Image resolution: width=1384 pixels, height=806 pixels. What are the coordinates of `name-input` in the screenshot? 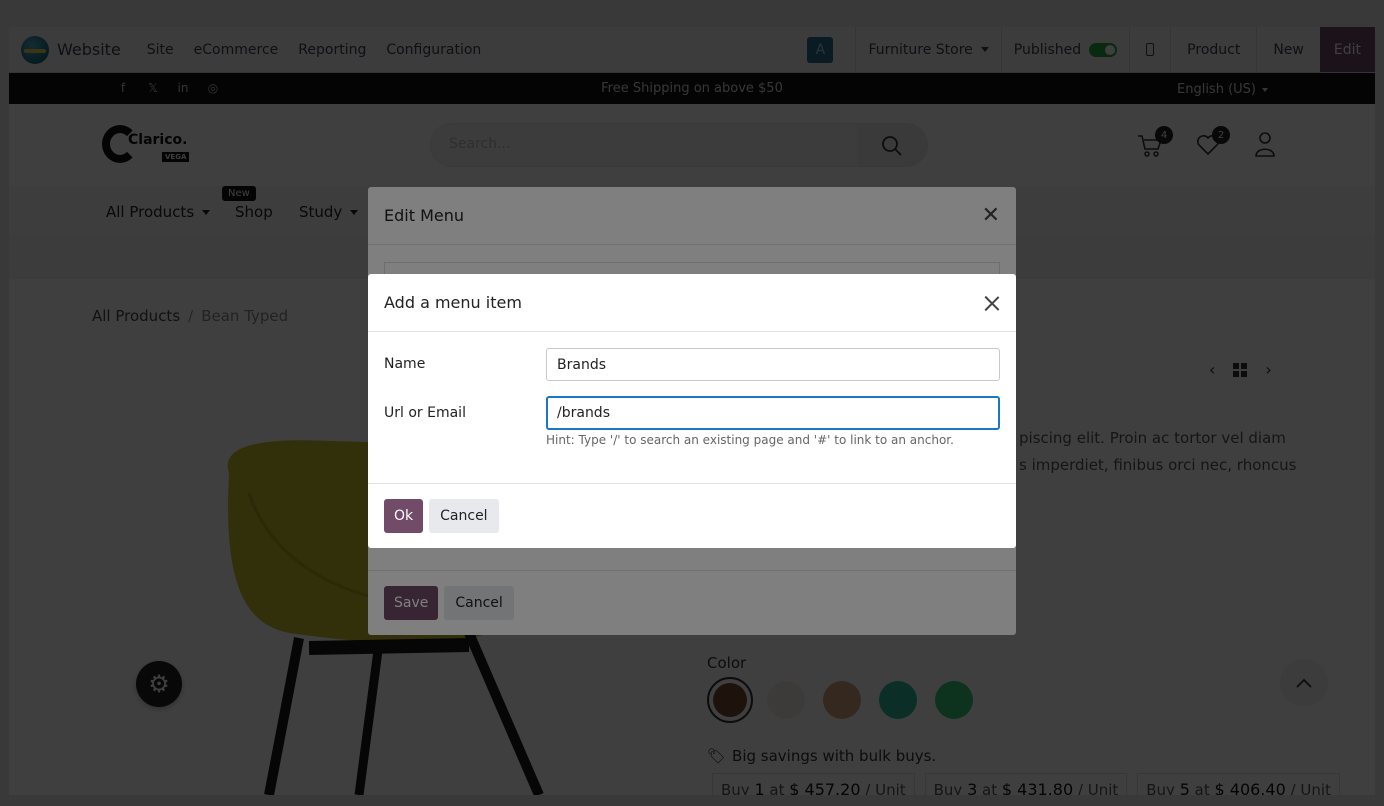 It's located at (773, 364).